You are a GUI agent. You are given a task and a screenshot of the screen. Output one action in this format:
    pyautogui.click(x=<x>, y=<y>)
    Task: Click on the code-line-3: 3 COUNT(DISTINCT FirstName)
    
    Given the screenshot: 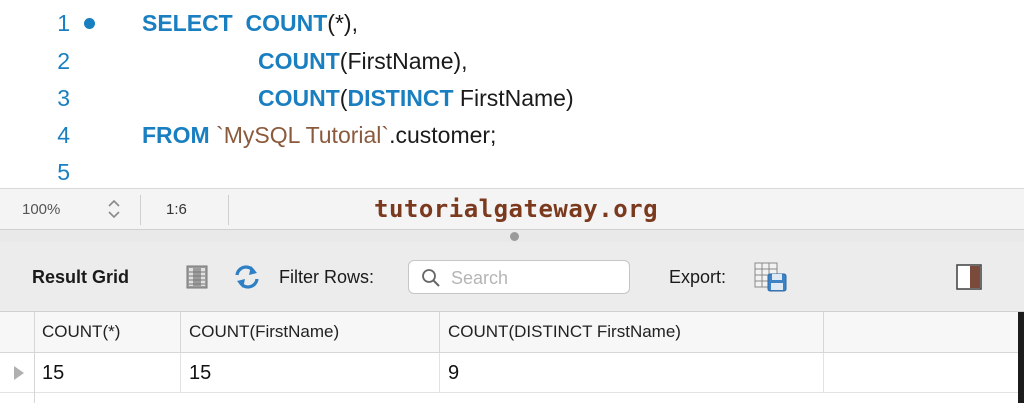 What is the action you would take?
    pyautogui.click(x=512, y=98)
    